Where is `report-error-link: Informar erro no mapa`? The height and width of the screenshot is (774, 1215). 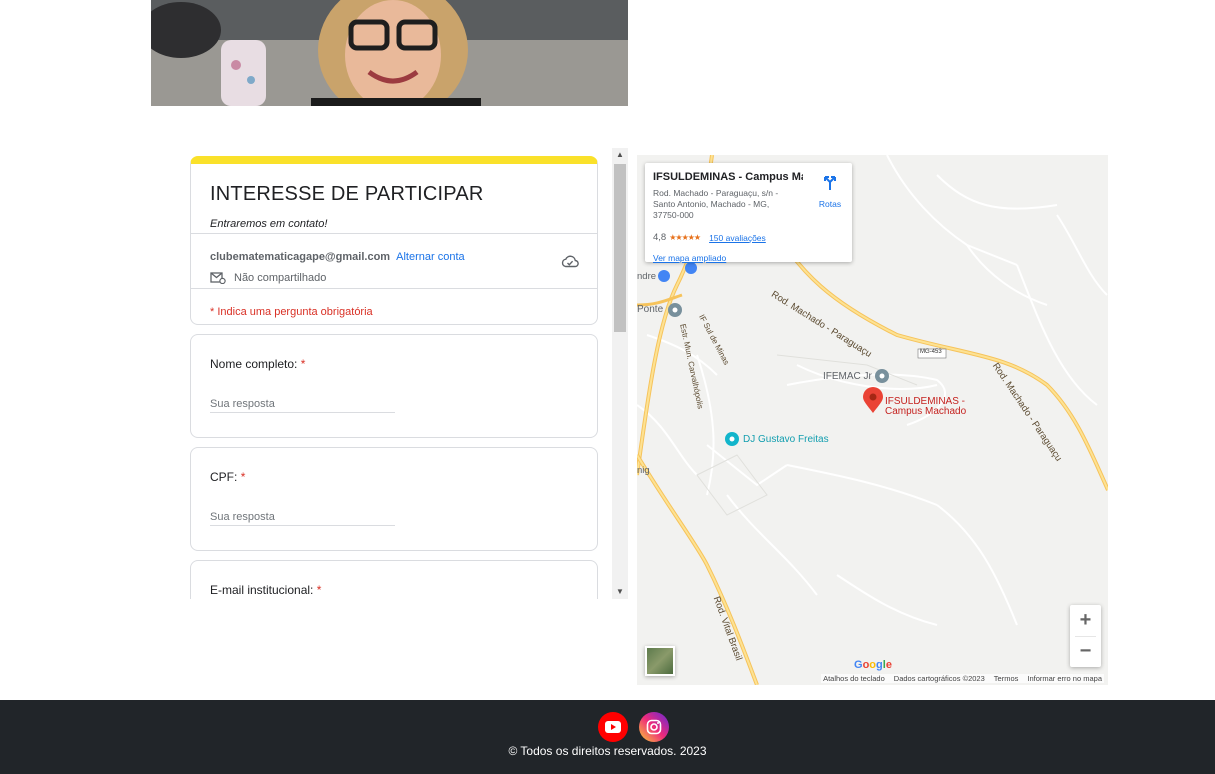 report-error-link: Informar erro no mapa is located at coordinates (1064, 678).